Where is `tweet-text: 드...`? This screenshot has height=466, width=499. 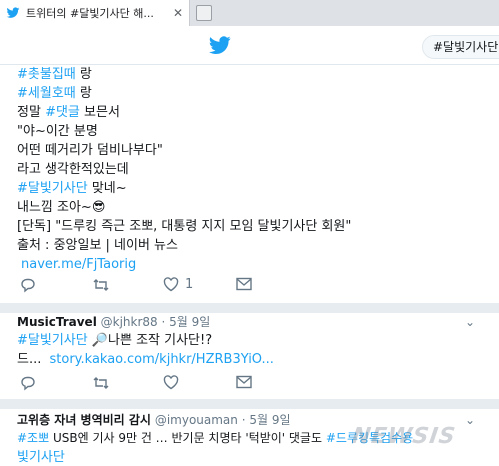
tweet-text: 드... is located at coordinates (29, 359).